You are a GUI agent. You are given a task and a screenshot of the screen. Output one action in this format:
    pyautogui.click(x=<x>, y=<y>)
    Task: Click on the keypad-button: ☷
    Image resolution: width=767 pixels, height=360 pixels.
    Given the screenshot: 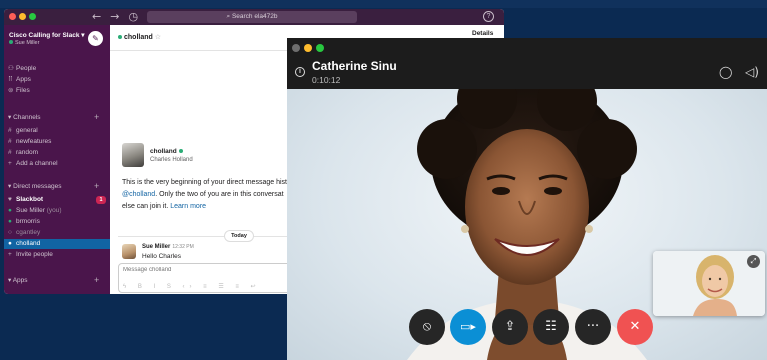 What is the action you would take?
    pyautogui.click(x=551, y=327)
    